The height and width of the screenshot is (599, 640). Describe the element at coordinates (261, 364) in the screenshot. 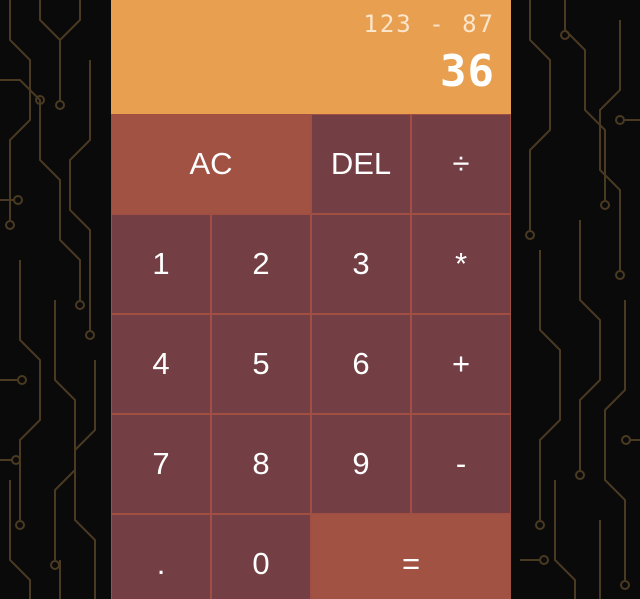

I see `digit-5-button: 5` at that location.